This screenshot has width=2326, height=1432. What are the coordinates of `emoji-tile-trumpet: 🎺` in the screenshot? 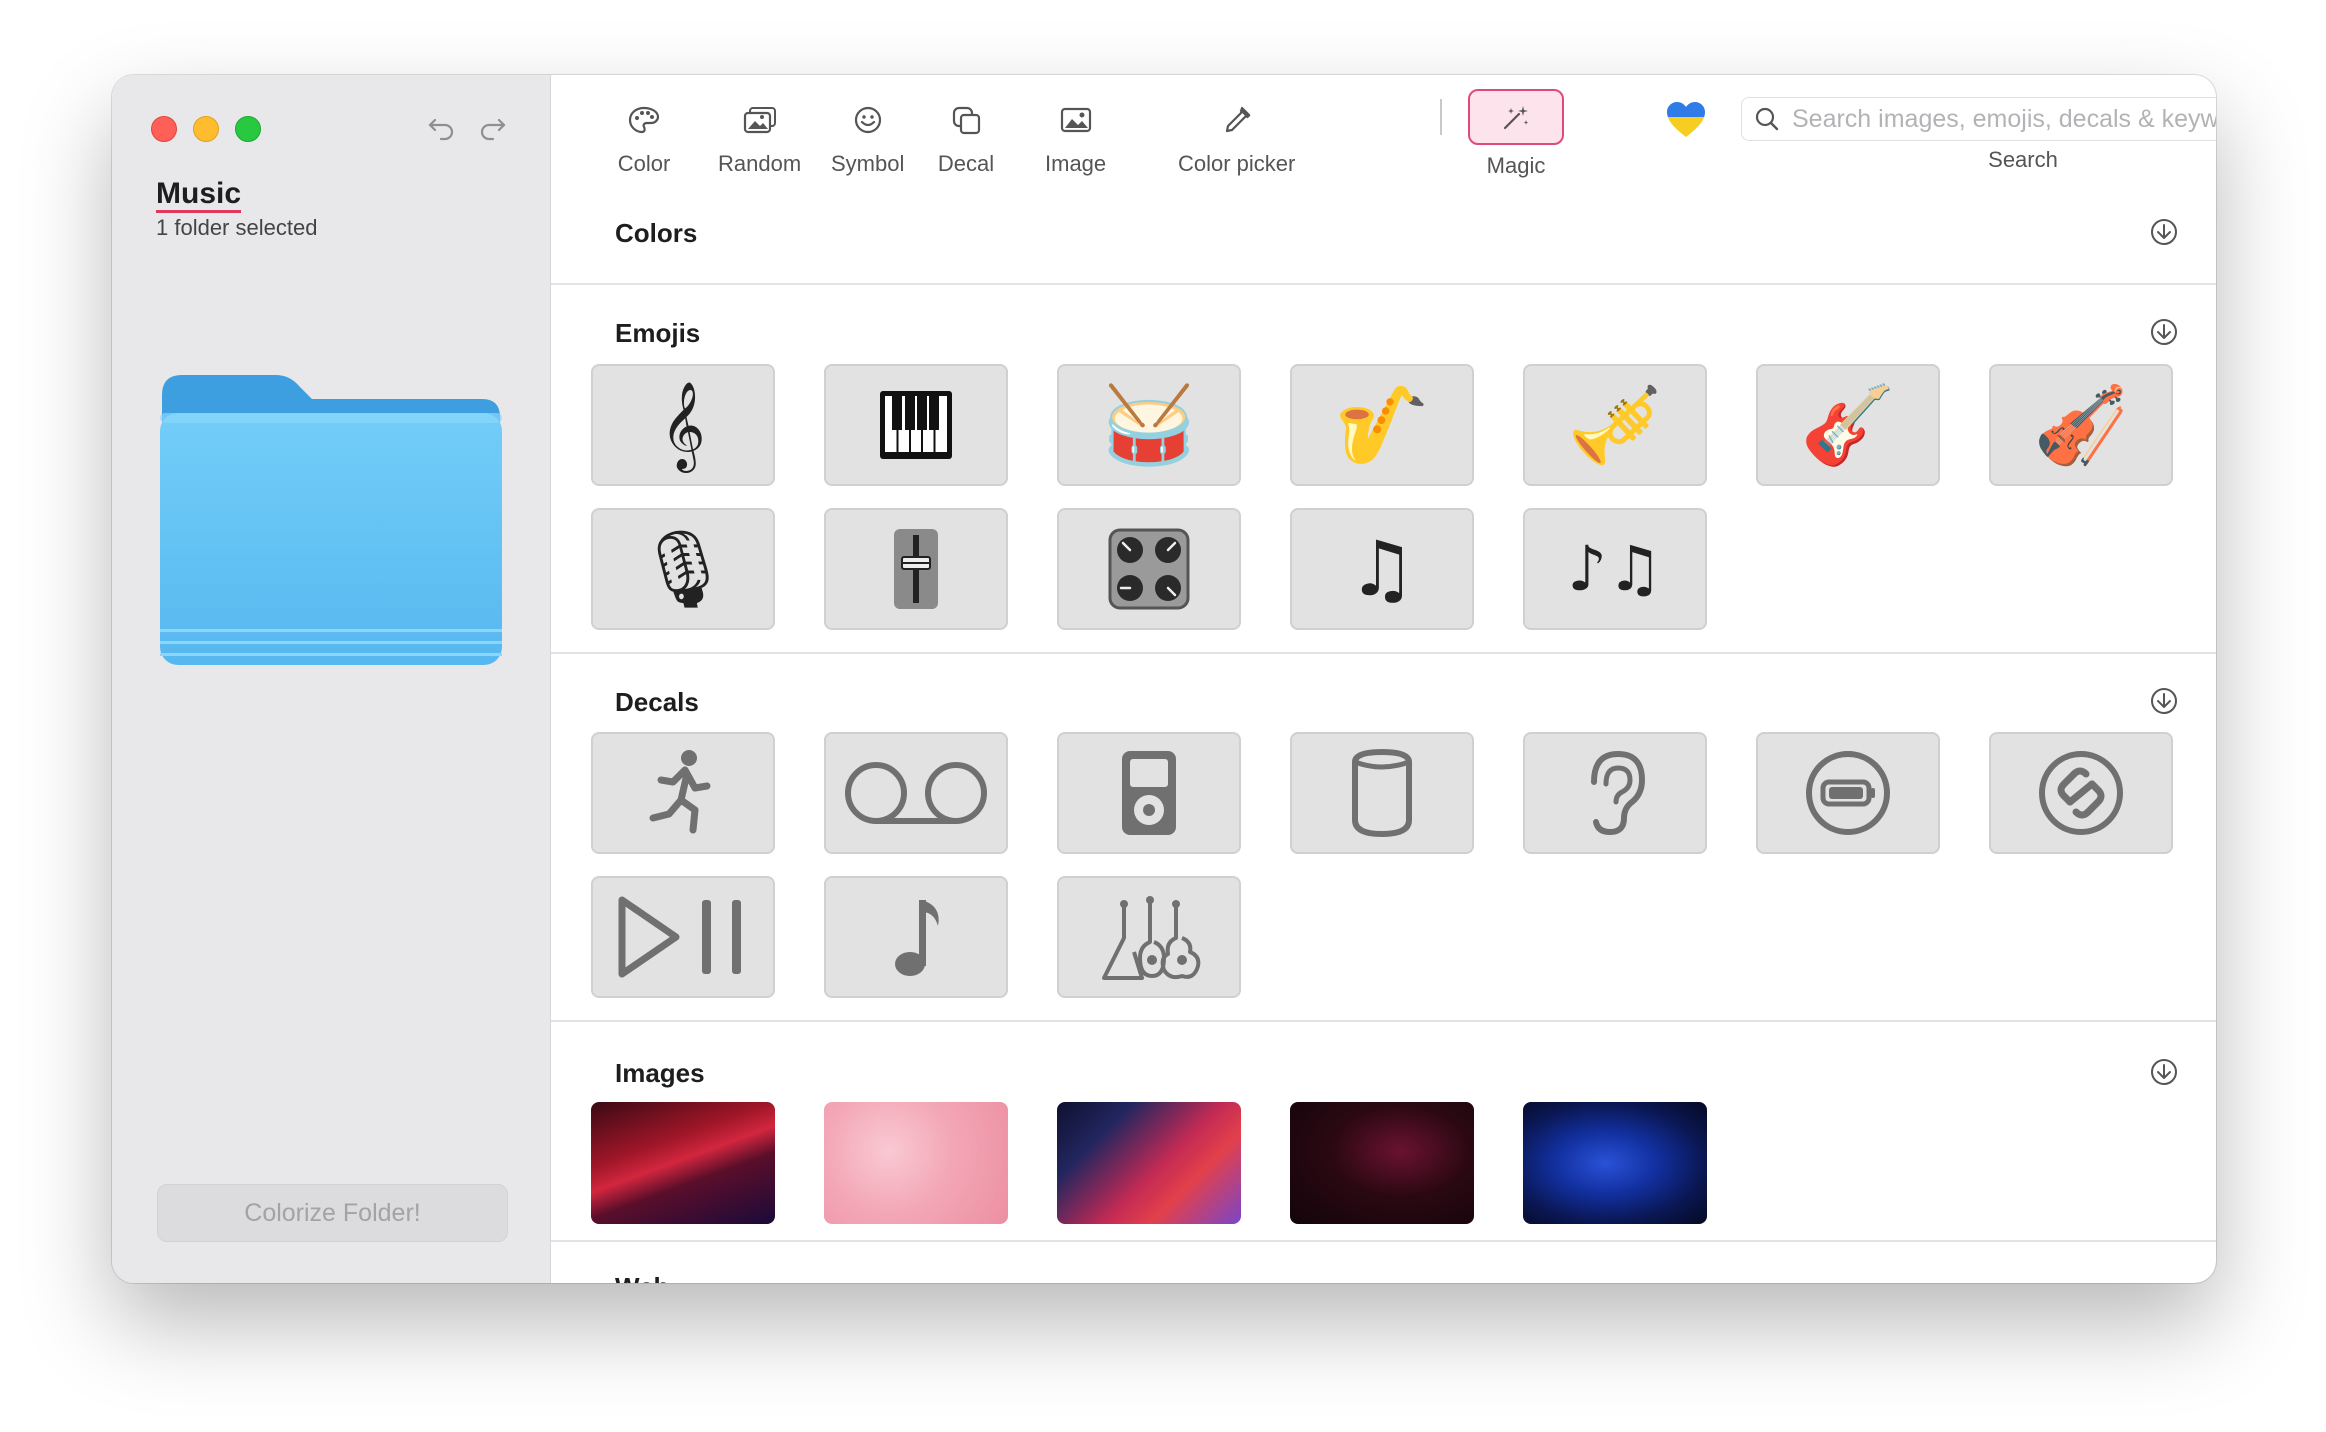 It's located at (1615, 425).